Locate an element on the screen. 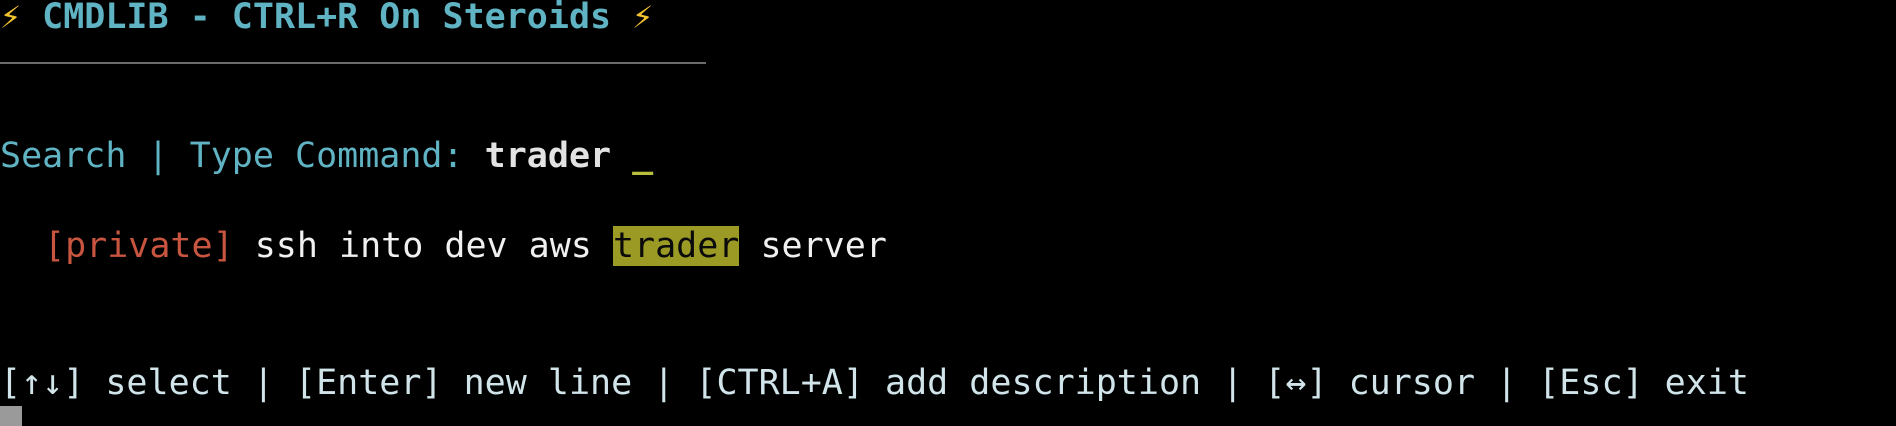 The image size is (1896, 426). search-query: trader is located at coordinates (548, 156).